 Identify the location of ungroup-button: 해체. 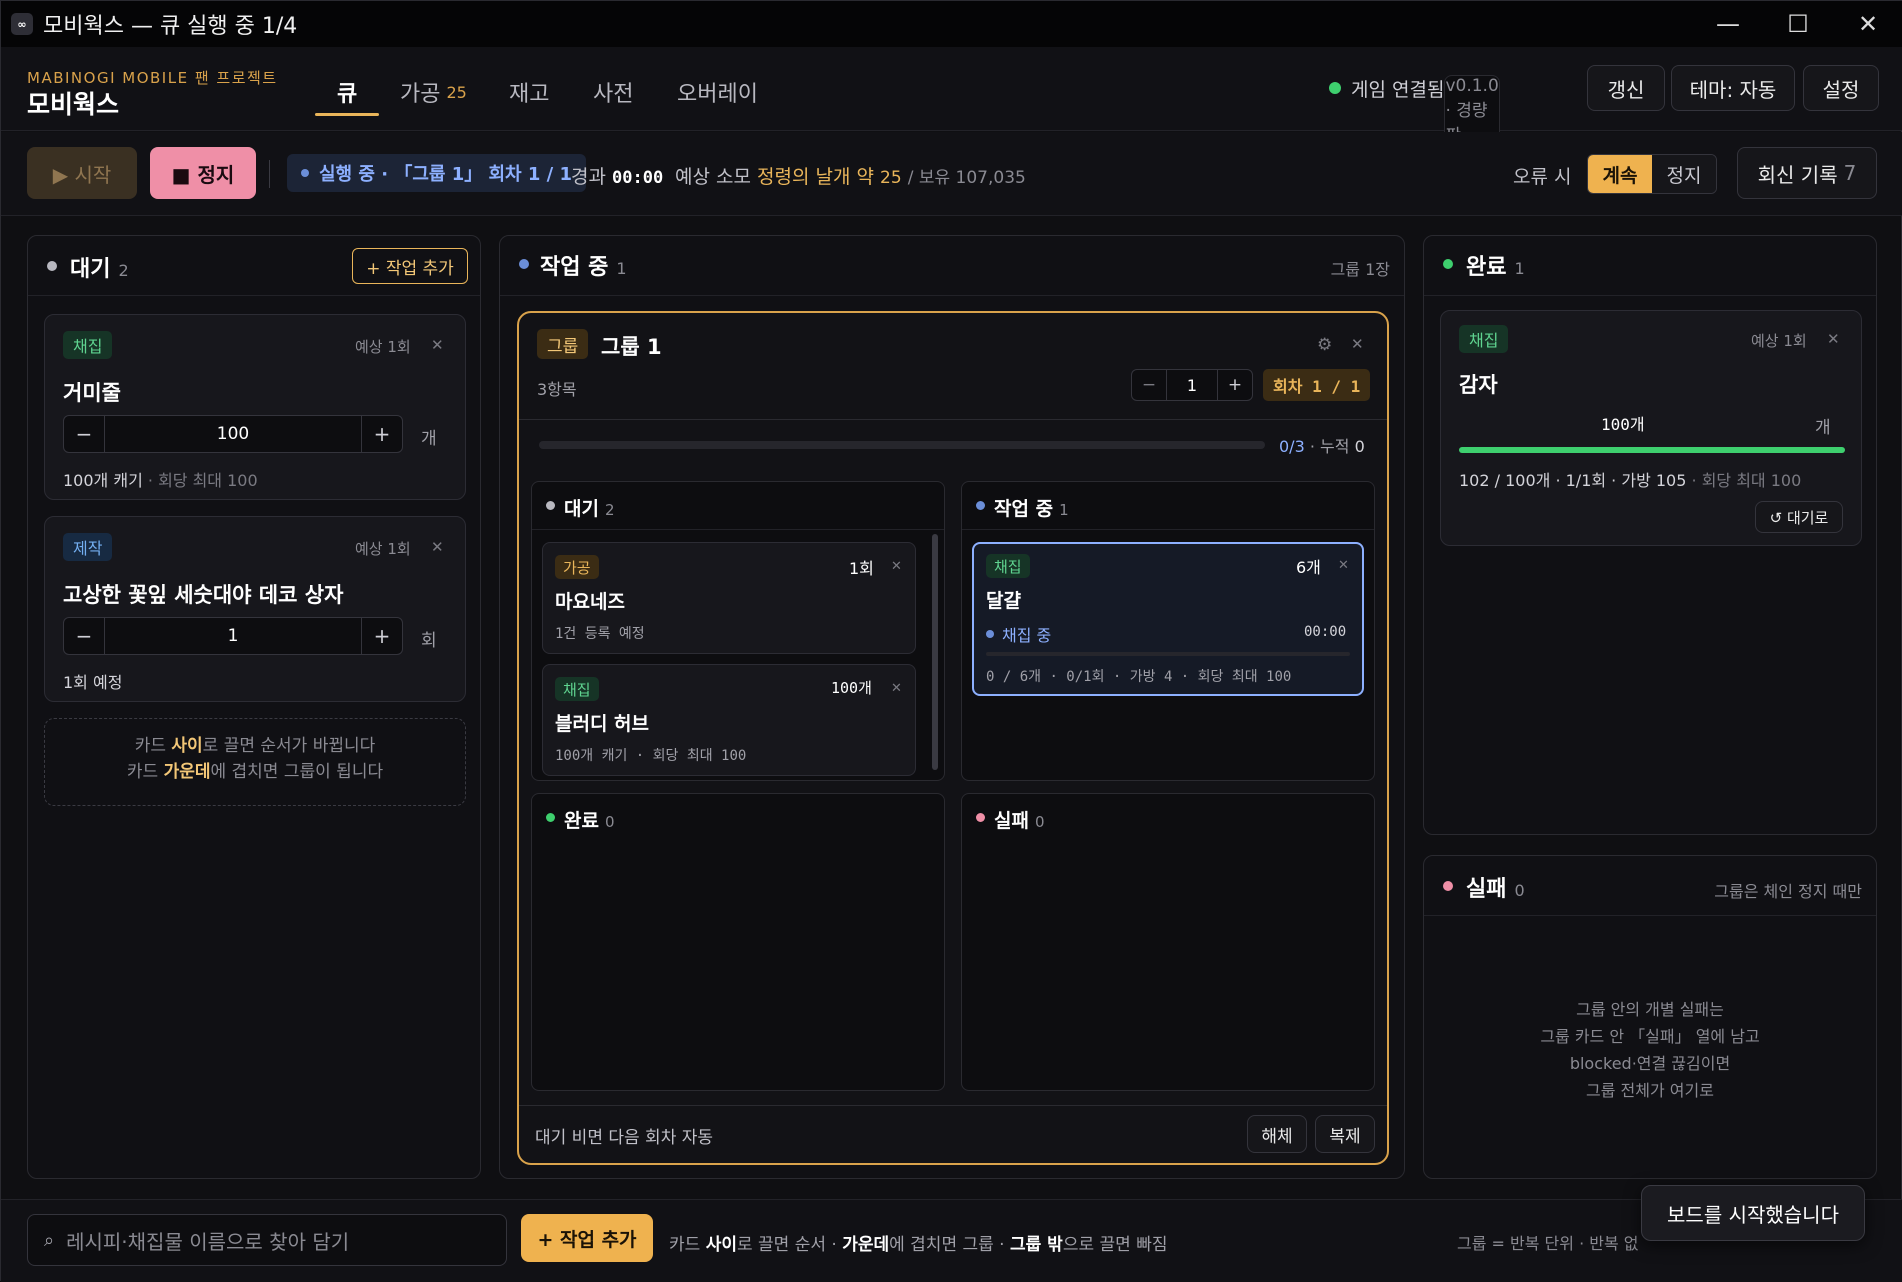
(1277, 1134).